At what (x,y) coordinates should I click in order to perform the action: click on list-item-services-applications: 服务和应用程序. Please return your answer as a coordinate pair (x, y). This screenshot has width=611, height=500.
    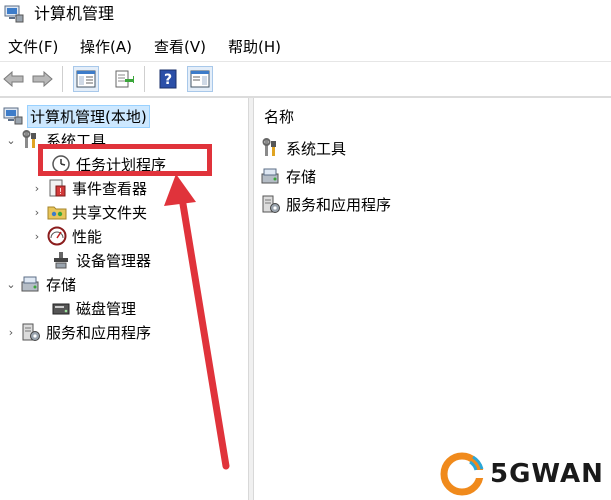
    Looking at the image, I should click on (325, 204).